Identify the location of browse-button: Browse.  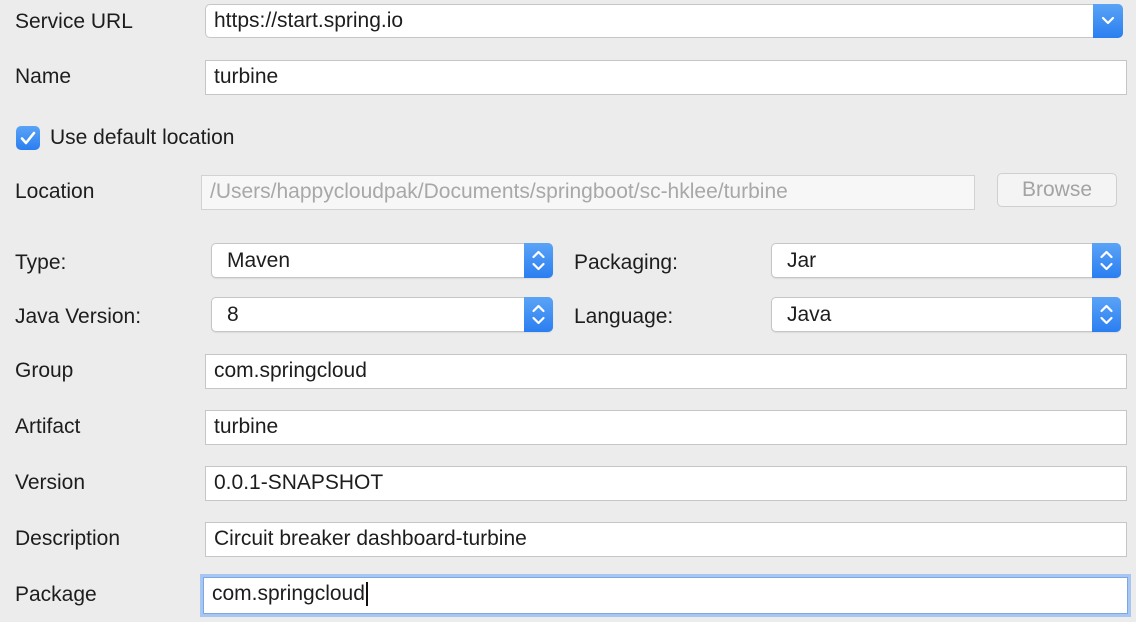
(1057, 190).